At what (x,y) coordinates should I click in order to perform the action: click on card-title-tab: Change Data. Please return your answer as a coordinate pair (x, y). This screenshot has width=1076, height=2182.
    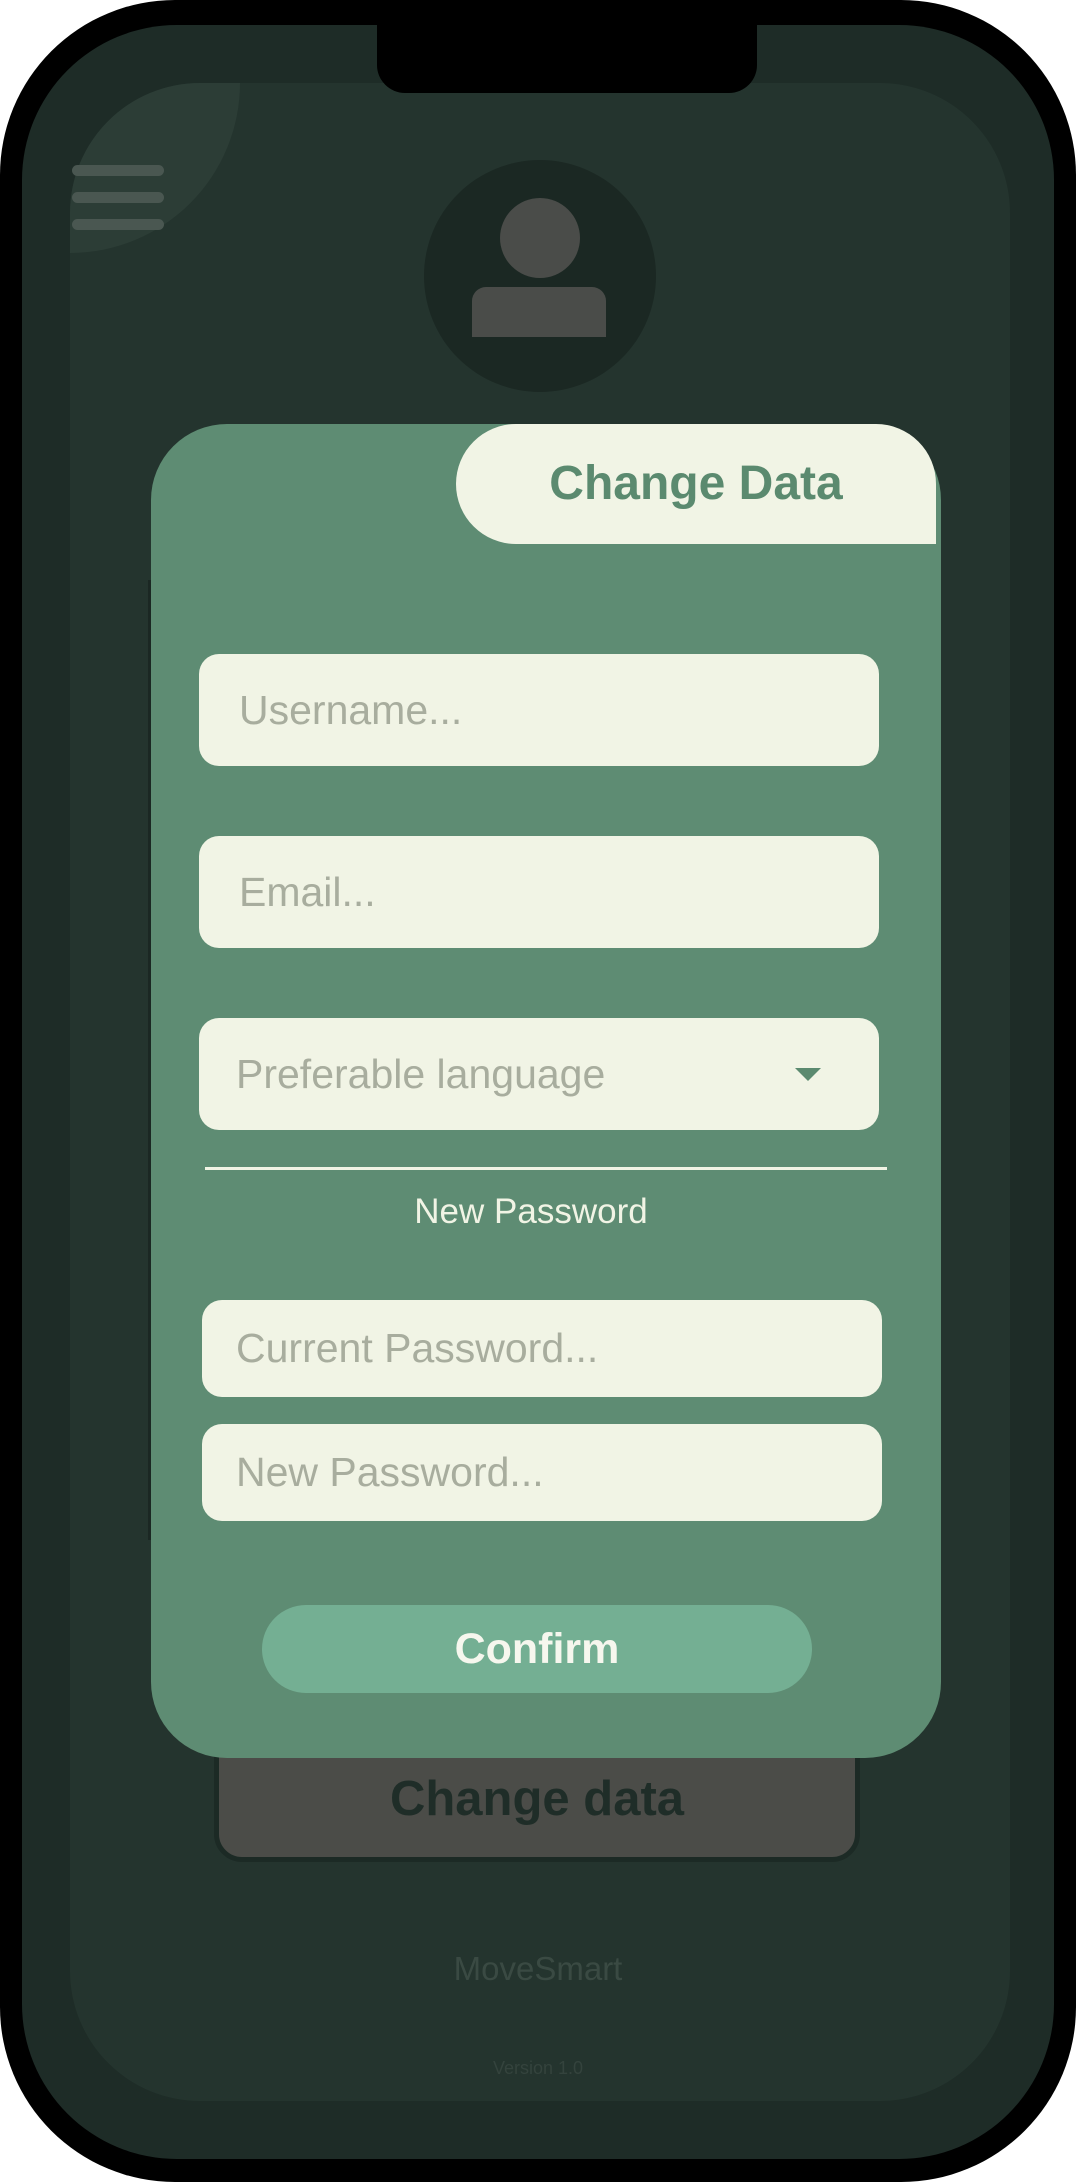
    Looking at the image, I should click on (696, 484).